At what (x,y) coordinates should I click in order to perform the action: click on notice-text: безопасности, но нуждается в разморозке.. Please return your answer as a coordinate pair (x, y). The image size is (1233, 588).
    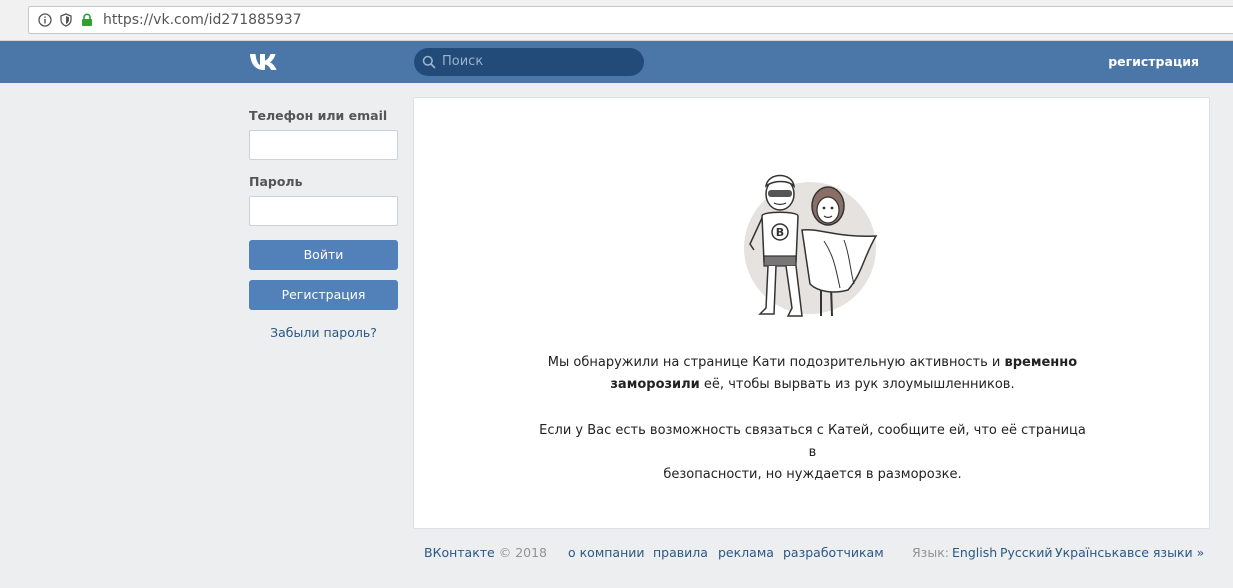
    Looking at the image, I should click on (812, 474).